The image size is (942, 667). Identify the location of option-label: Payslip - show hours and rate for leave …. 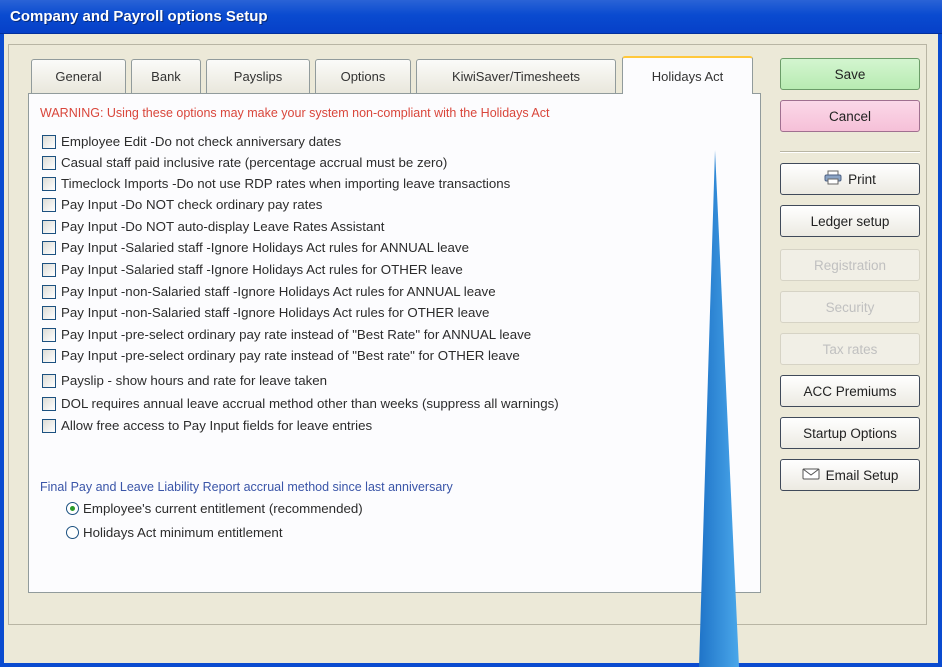
(194, 380).